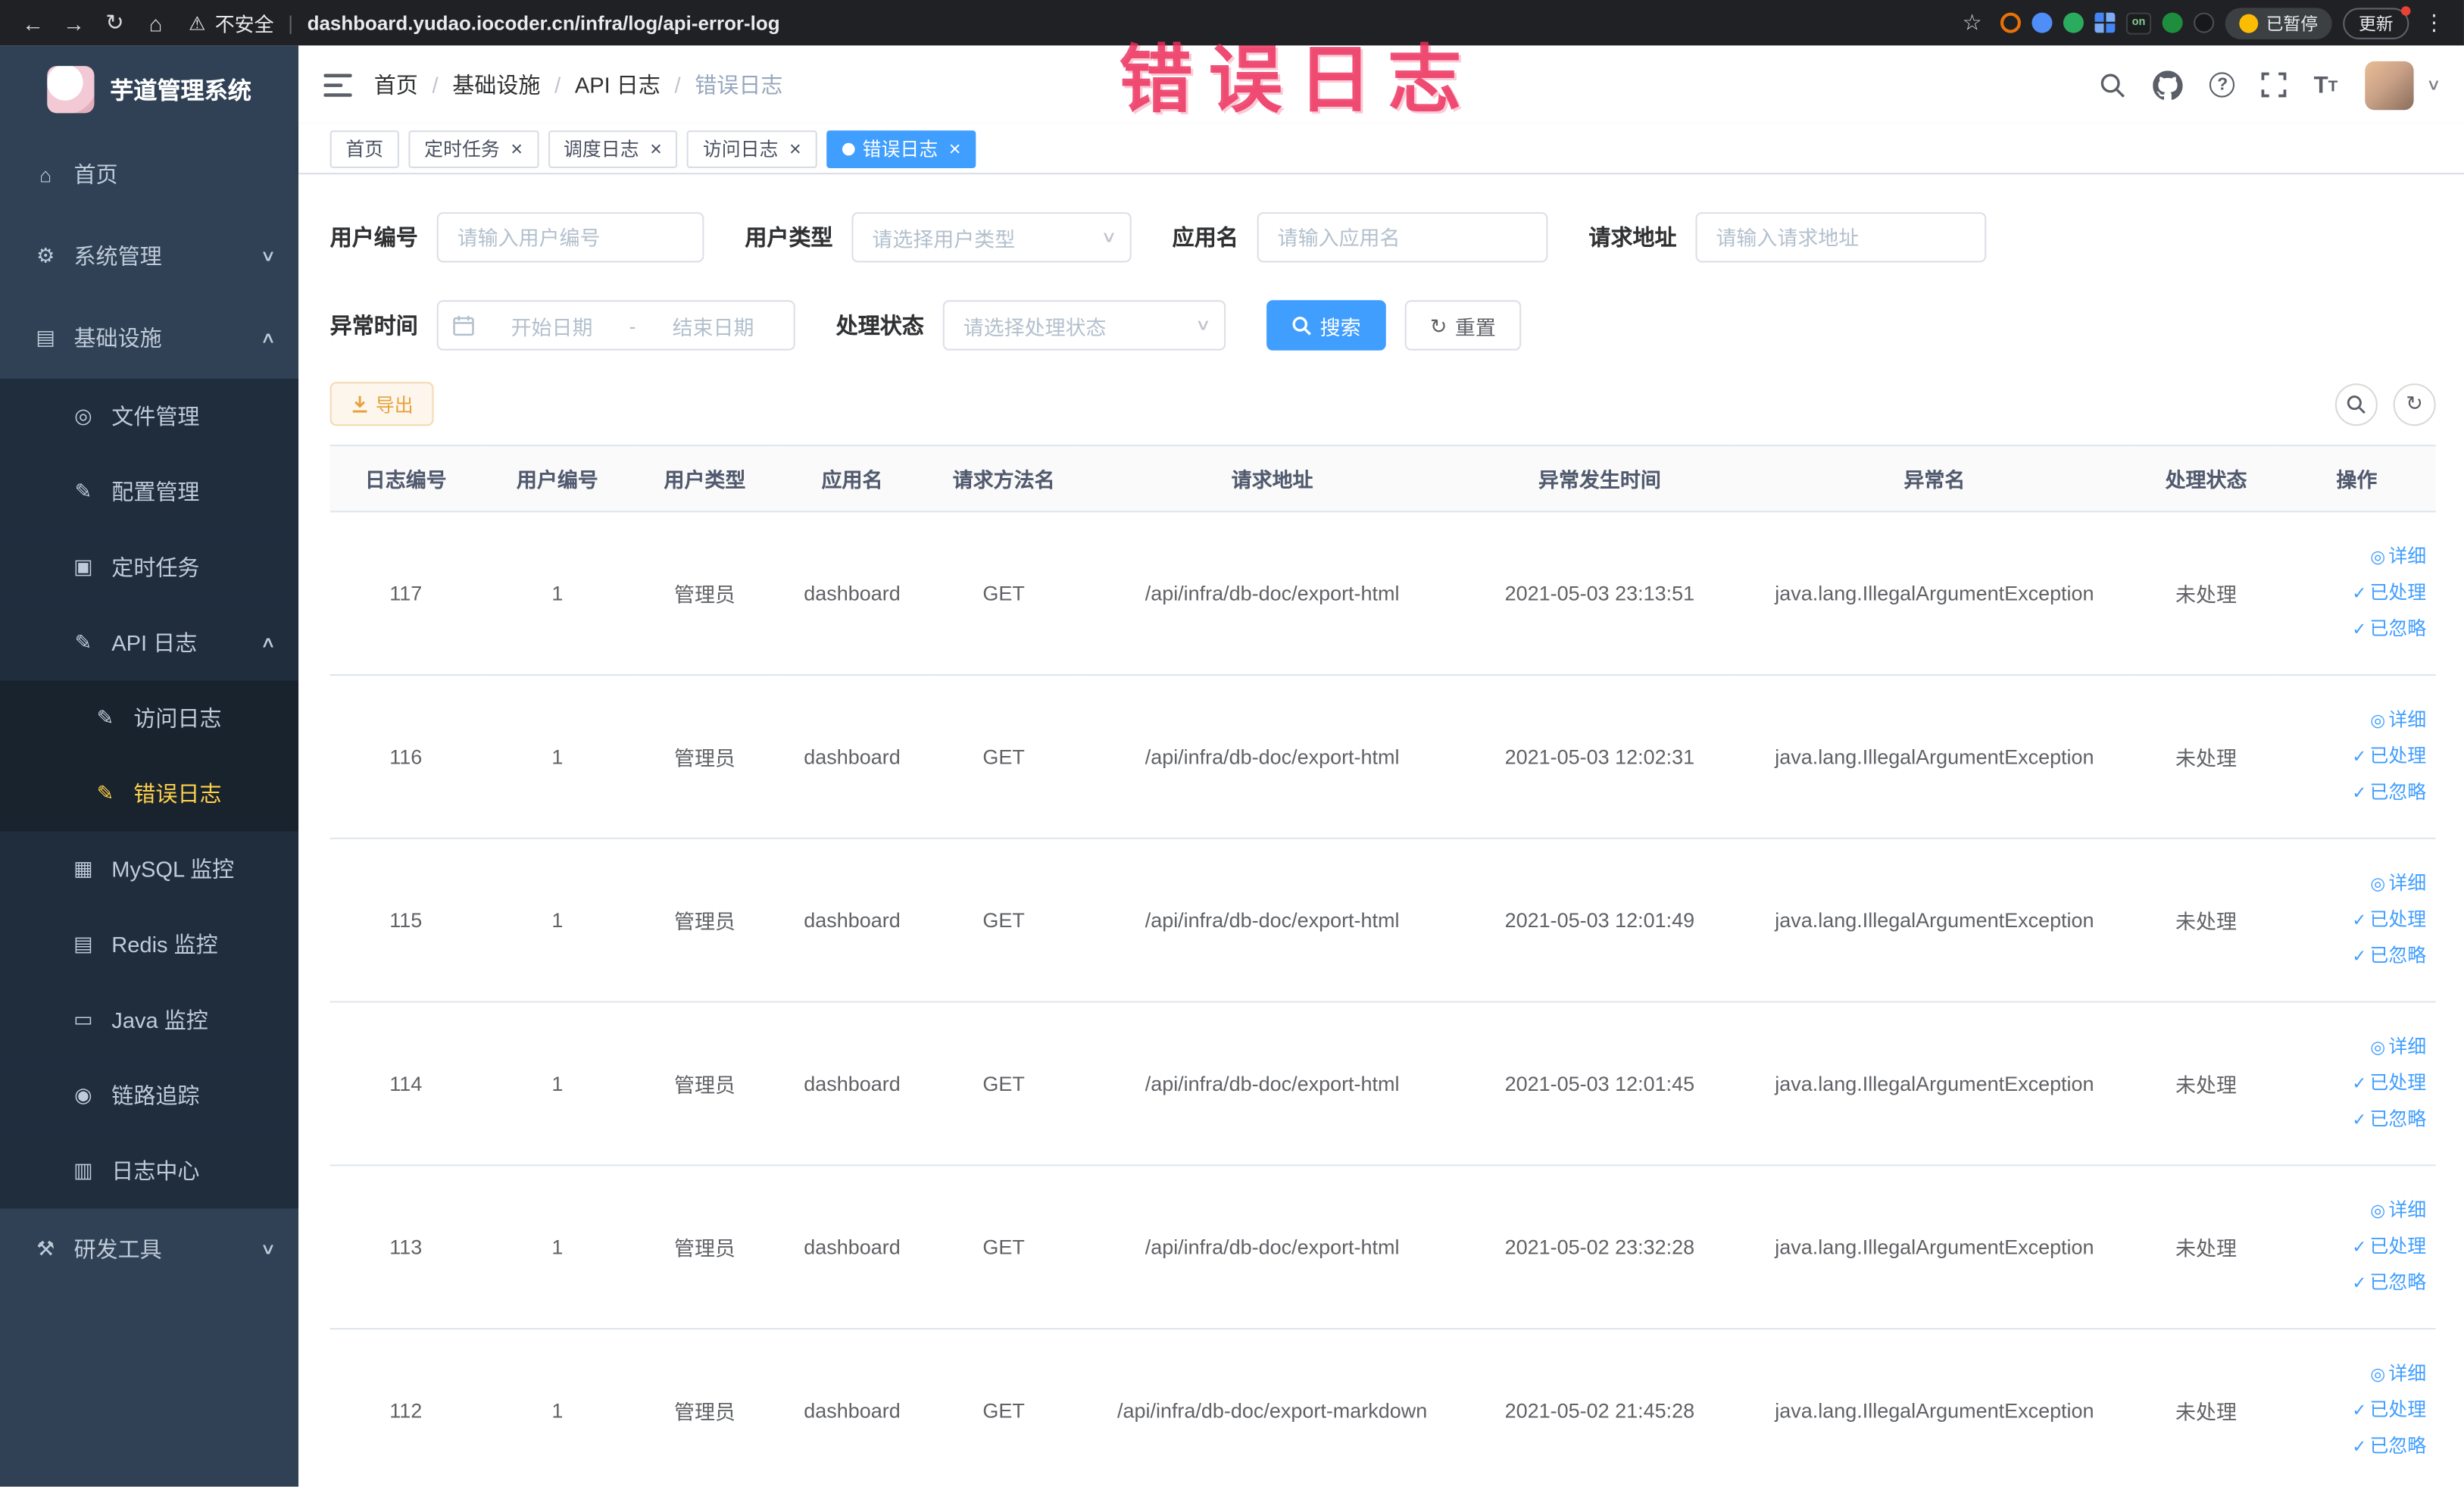 This screenshot has height=1487, width=2464. I want to click on action-label: 已处理, so click(2398, 756).